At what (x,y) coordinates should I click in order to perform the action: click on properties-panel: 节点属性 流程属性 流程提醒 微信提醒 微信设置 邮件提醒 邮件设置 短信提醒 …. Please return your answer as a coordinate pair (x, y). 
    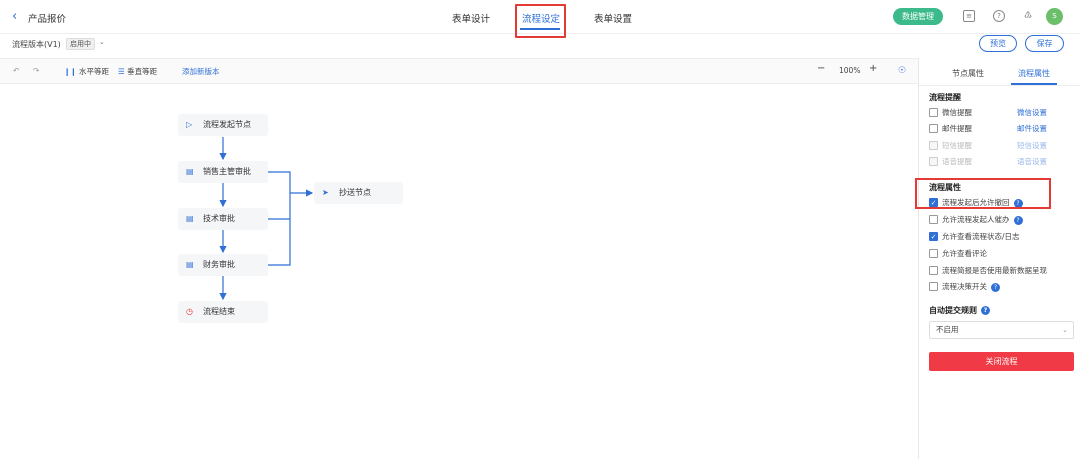
    Looking at the image, I should click on (999, 258).